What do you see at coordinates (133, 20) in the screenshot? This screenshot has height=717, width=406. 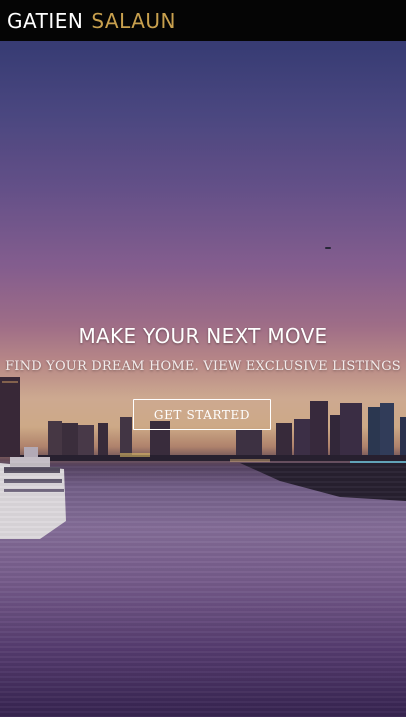 I see `brand-last-name: SALAUN` at bounding box center [133, 20].